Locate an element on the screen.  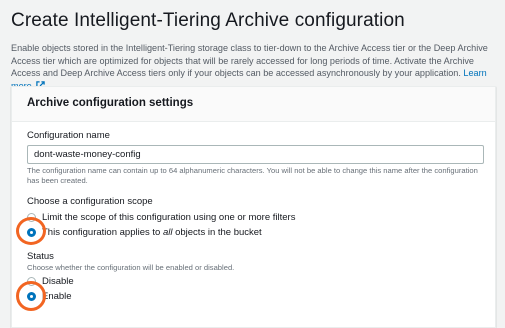
status-enable-radio is located at coordinates (31, 296).